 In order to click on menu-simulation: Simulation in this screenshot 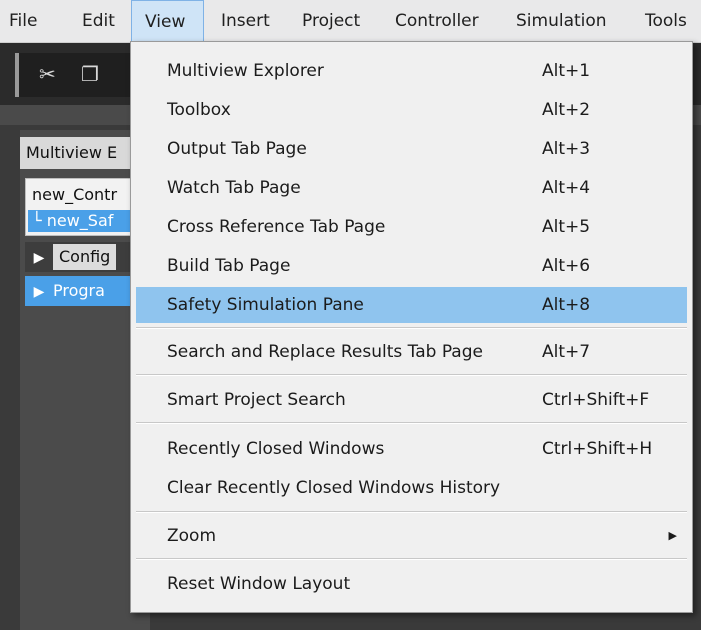, I will do `click(561, 21)`.